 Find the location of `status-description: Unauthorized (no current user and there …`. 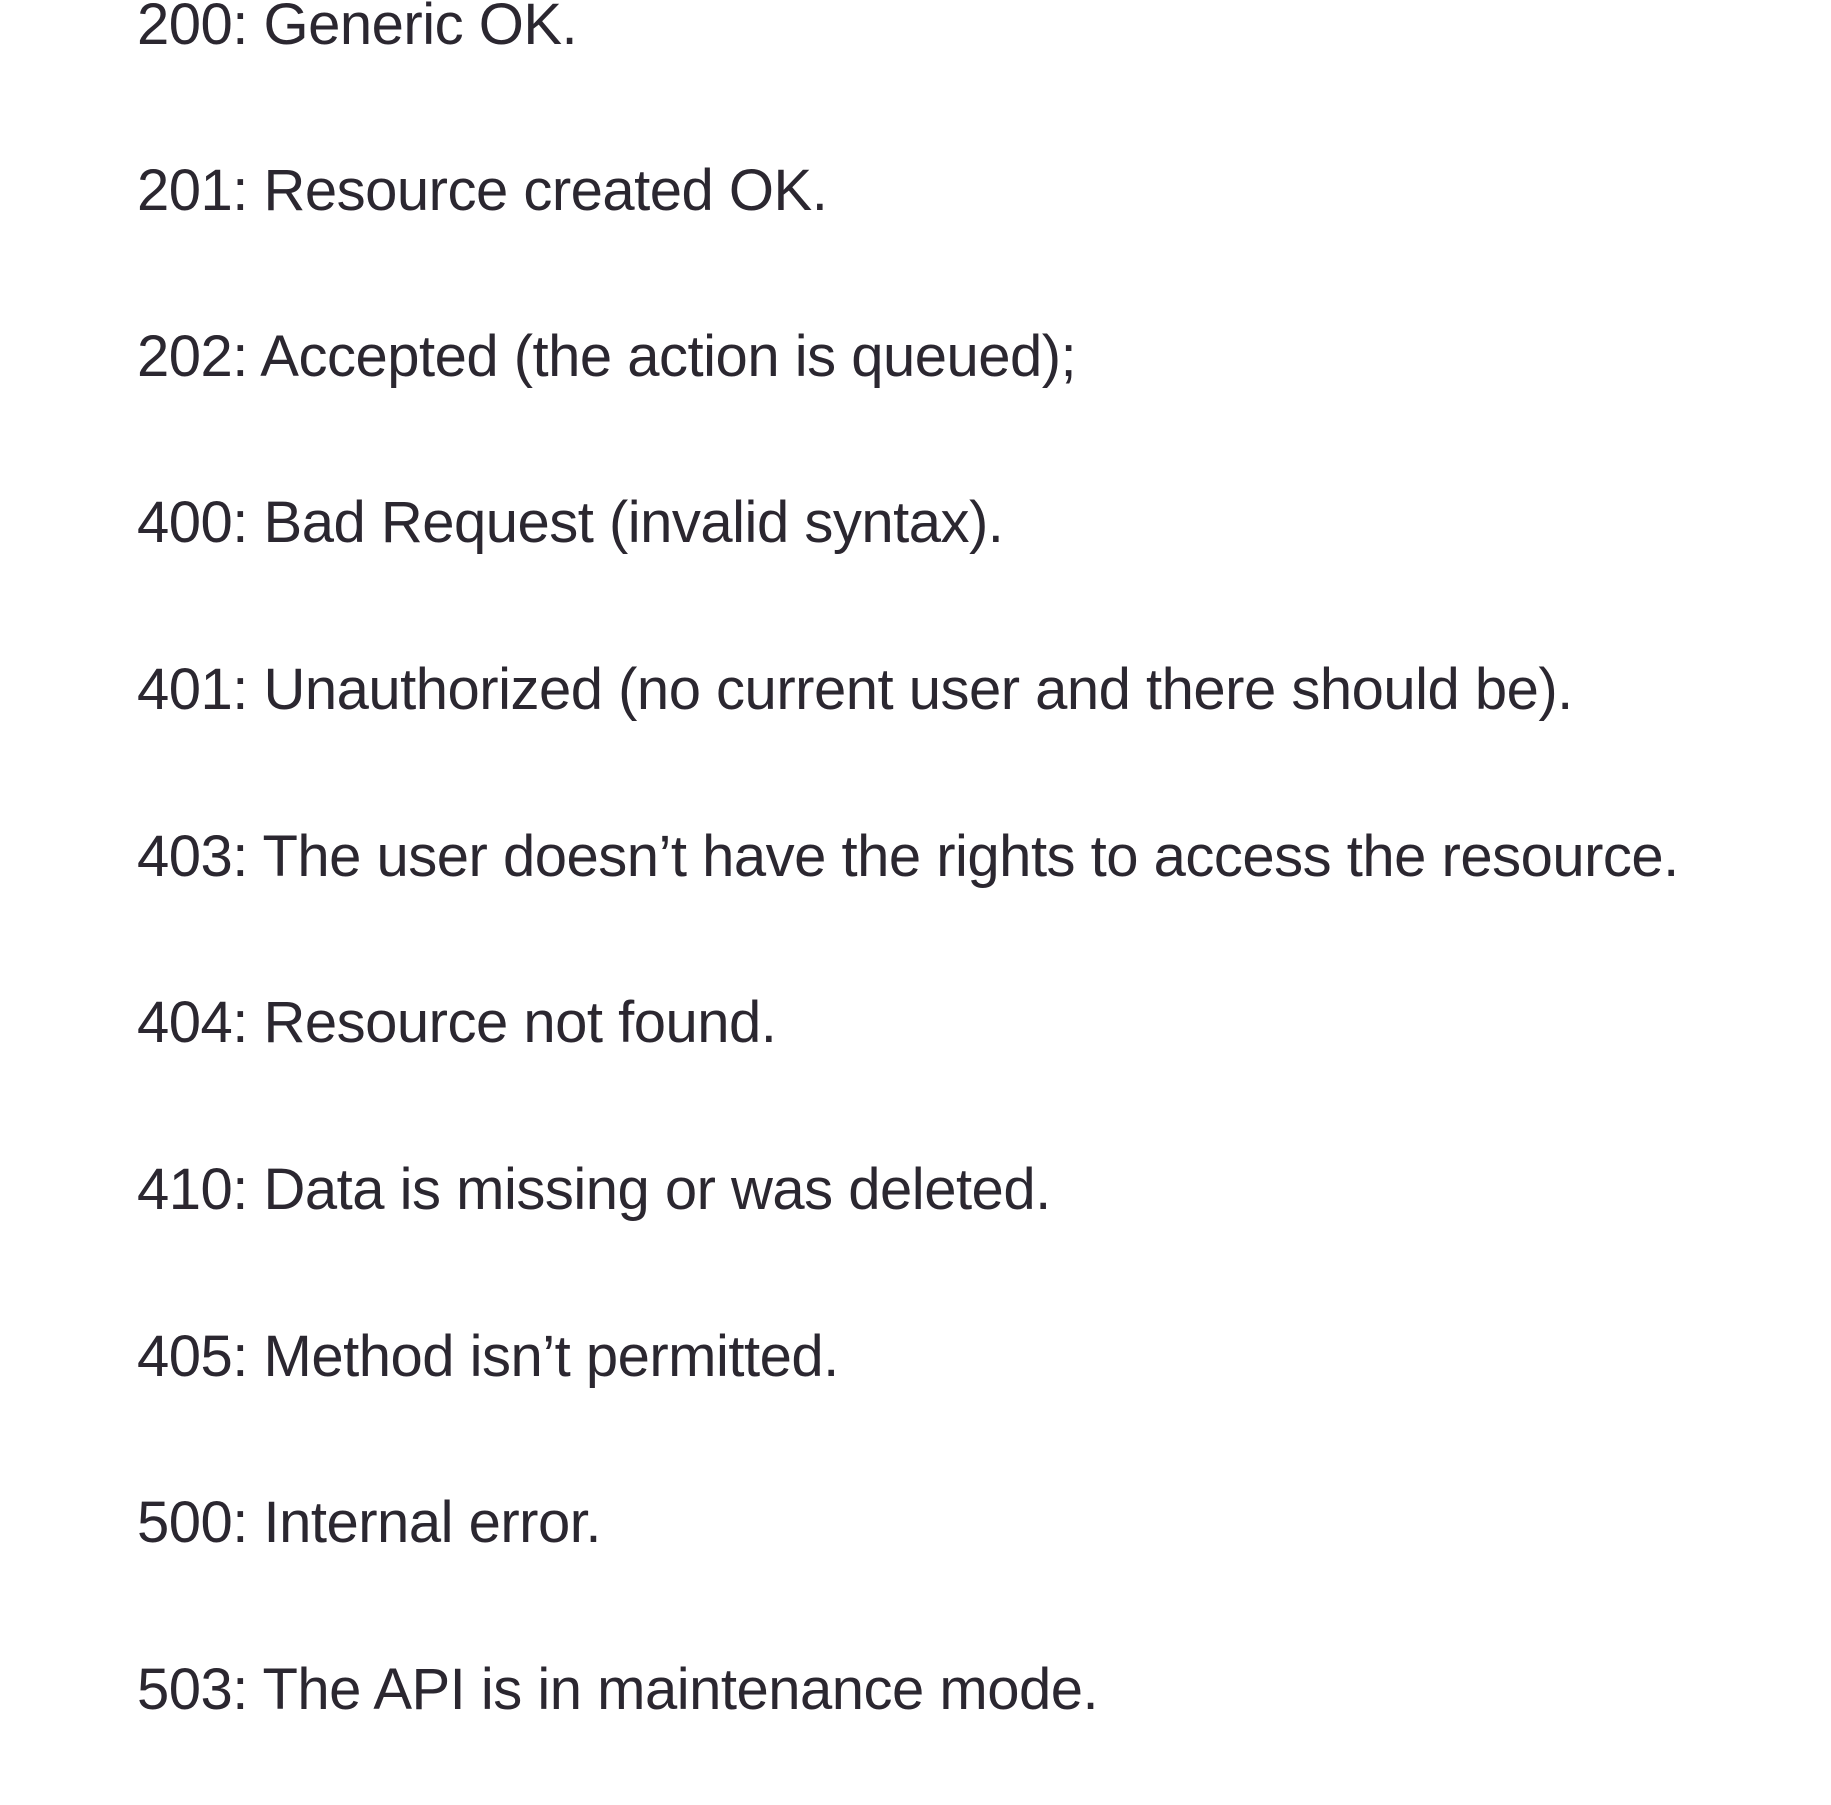

status-description: Unauthorized (no current user and there … is located at coordinates (910, 689).